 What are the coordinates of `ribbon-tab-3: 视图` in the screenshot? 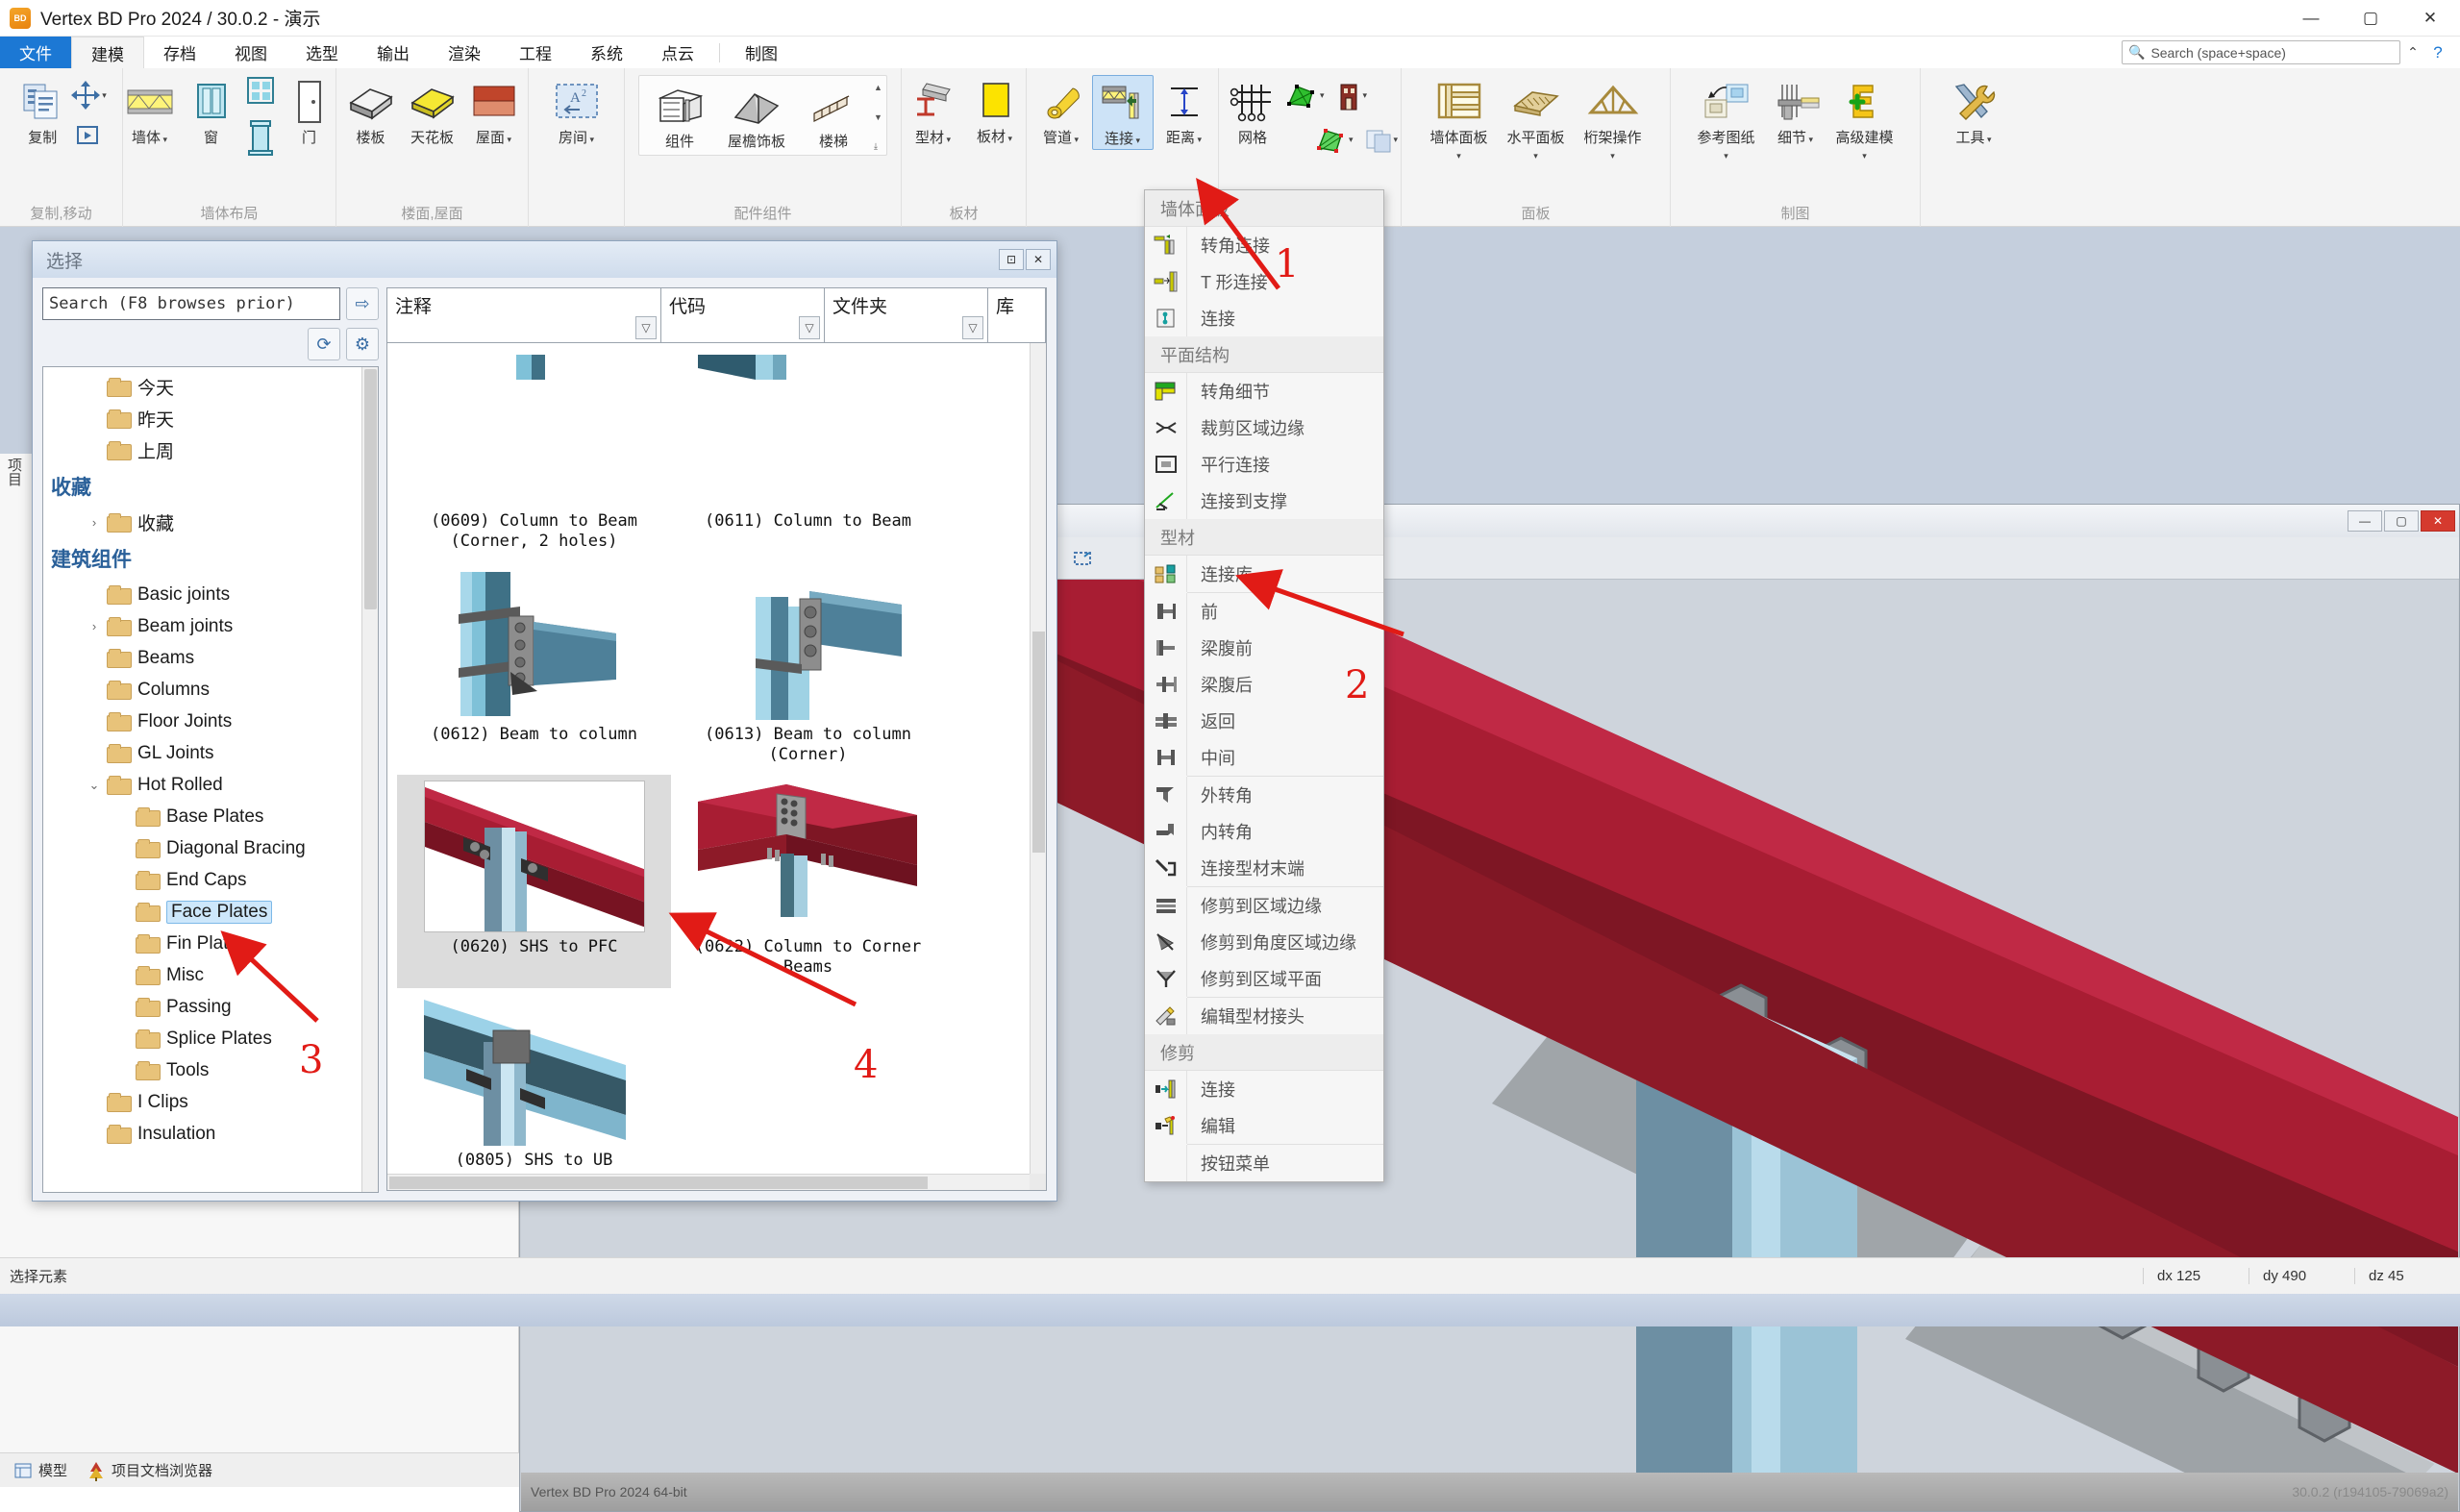 It's located at (250, 52).